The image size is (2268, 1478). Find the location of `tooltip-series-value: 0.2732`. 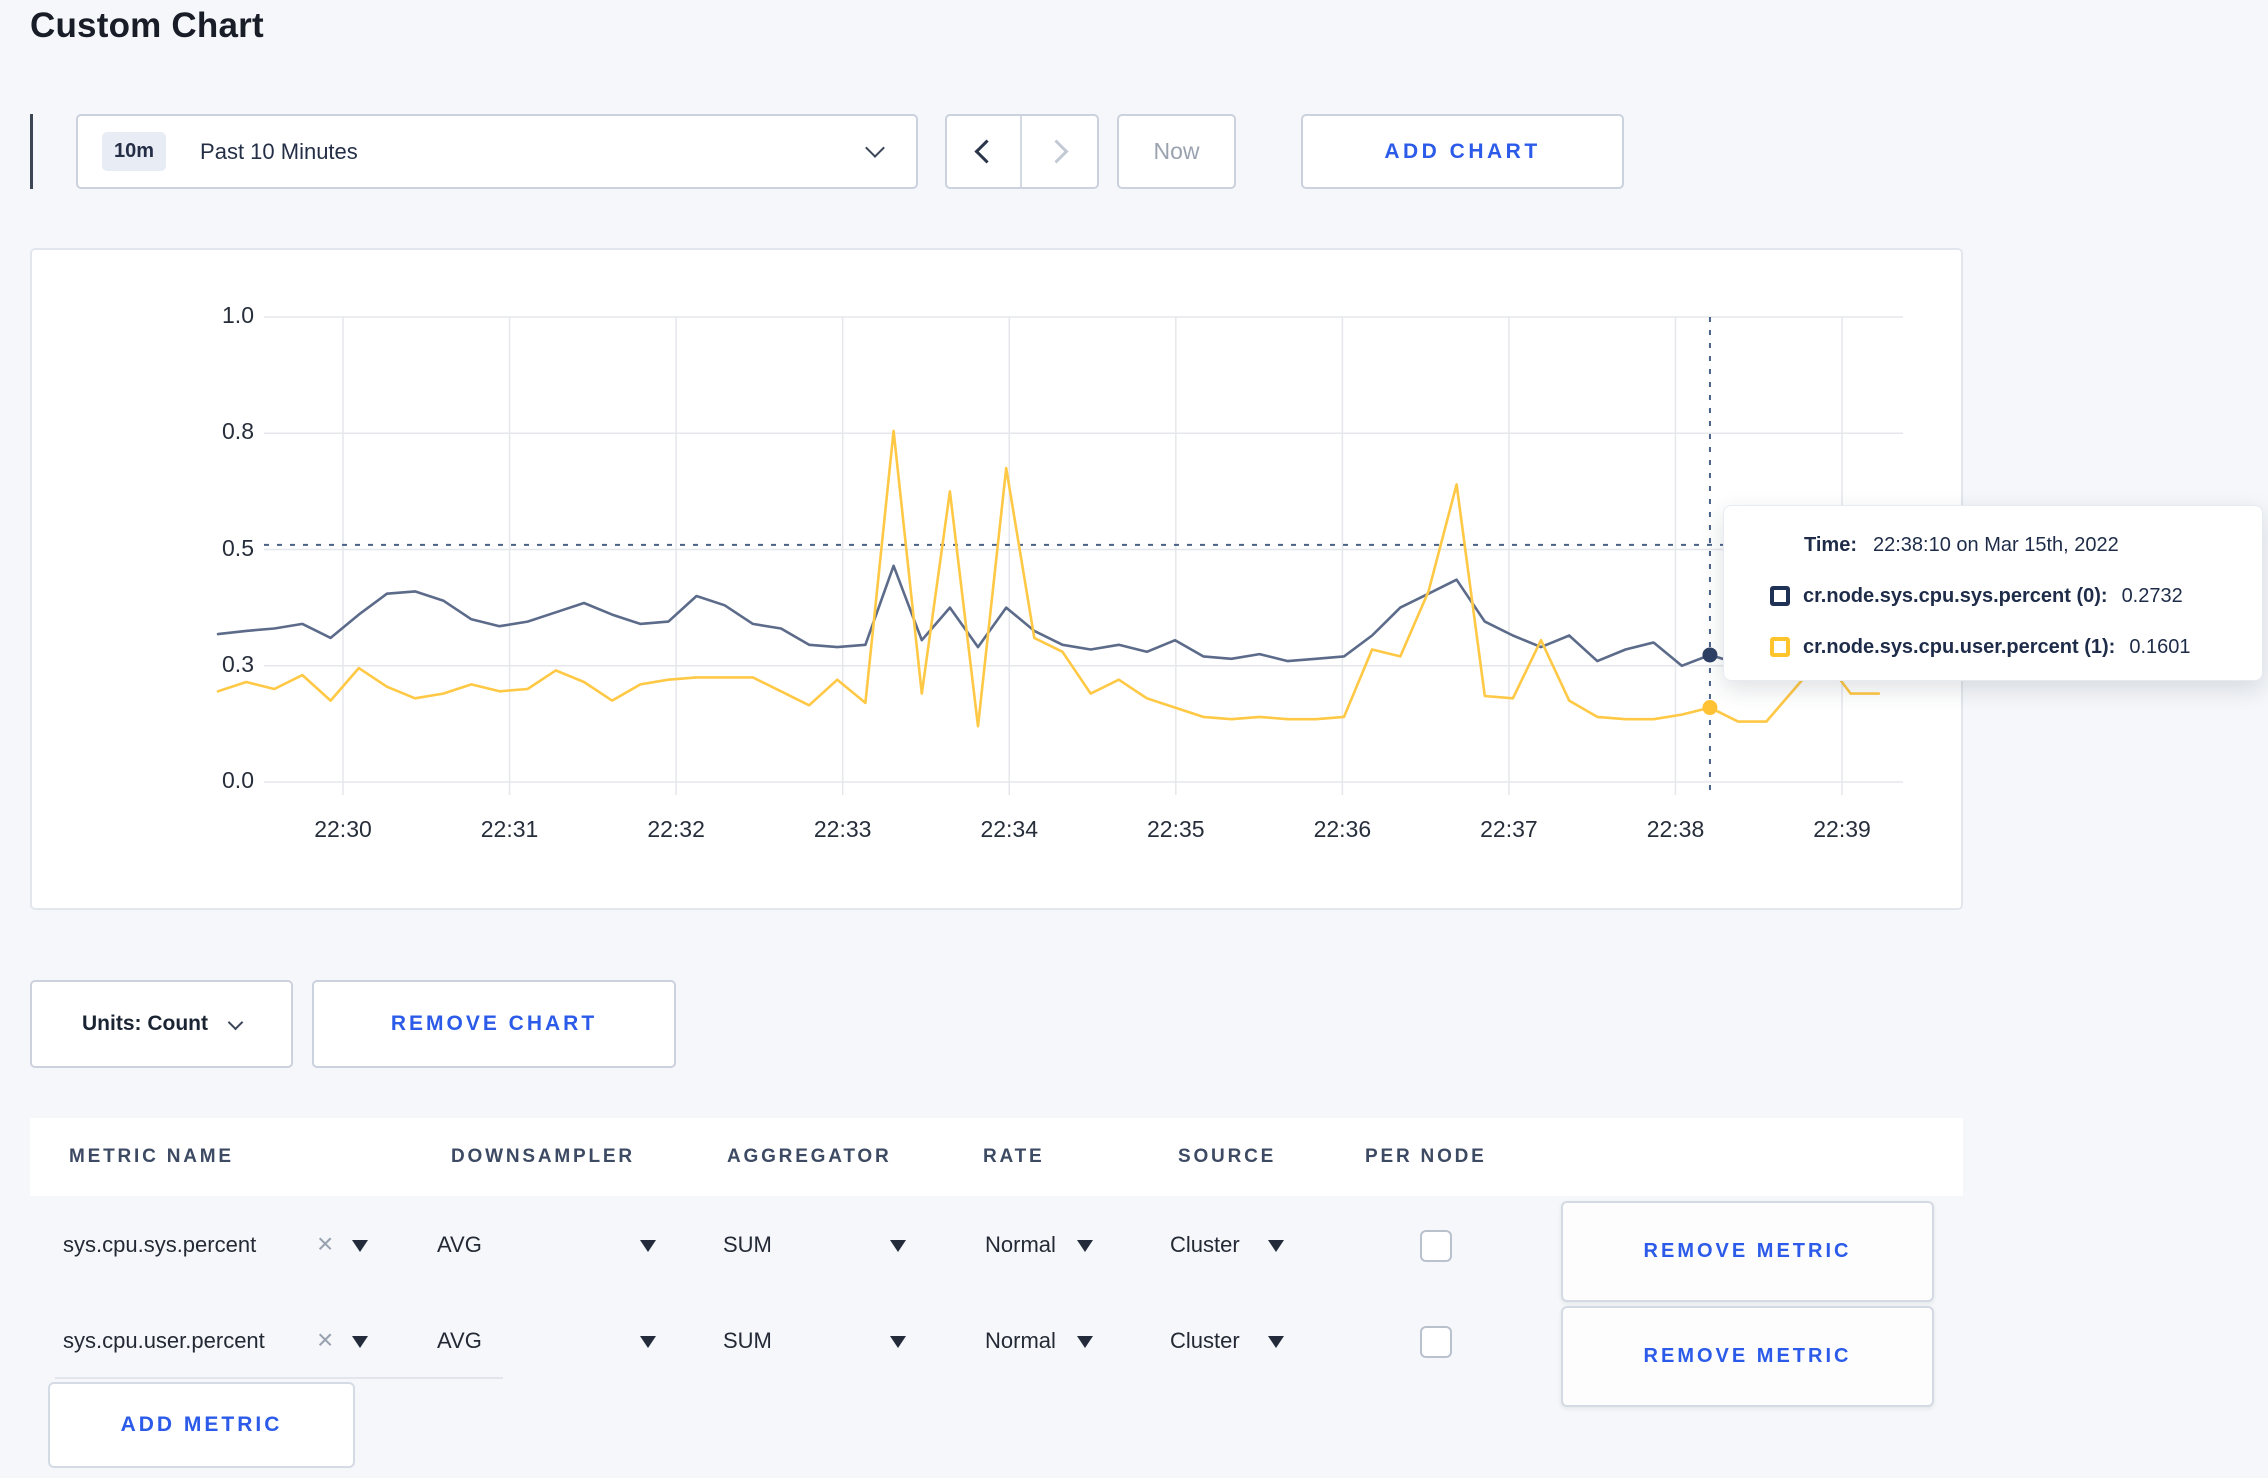

tooltip-series-value: 0.2732 is located at coordinates (2152, 595).